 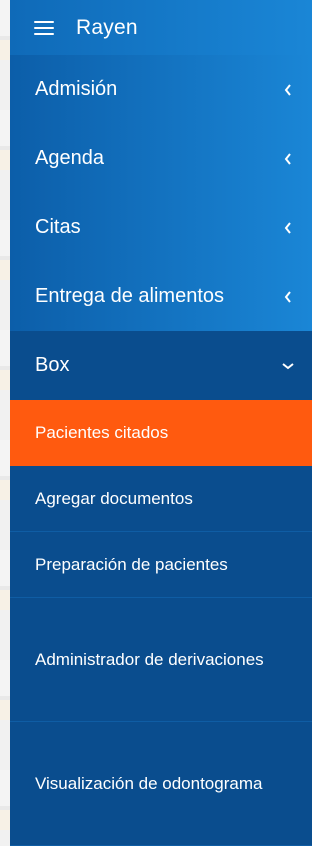 I want to click on submenu-item-label: Pacientes citados, so click(x=102, y=432).